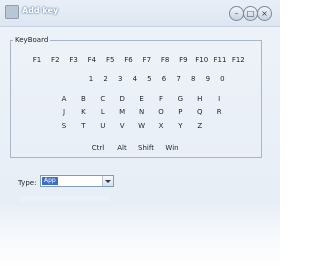 The width and height of the screenshot is (320, 270). I want to click on key-f2: F2, so click(55, 60).